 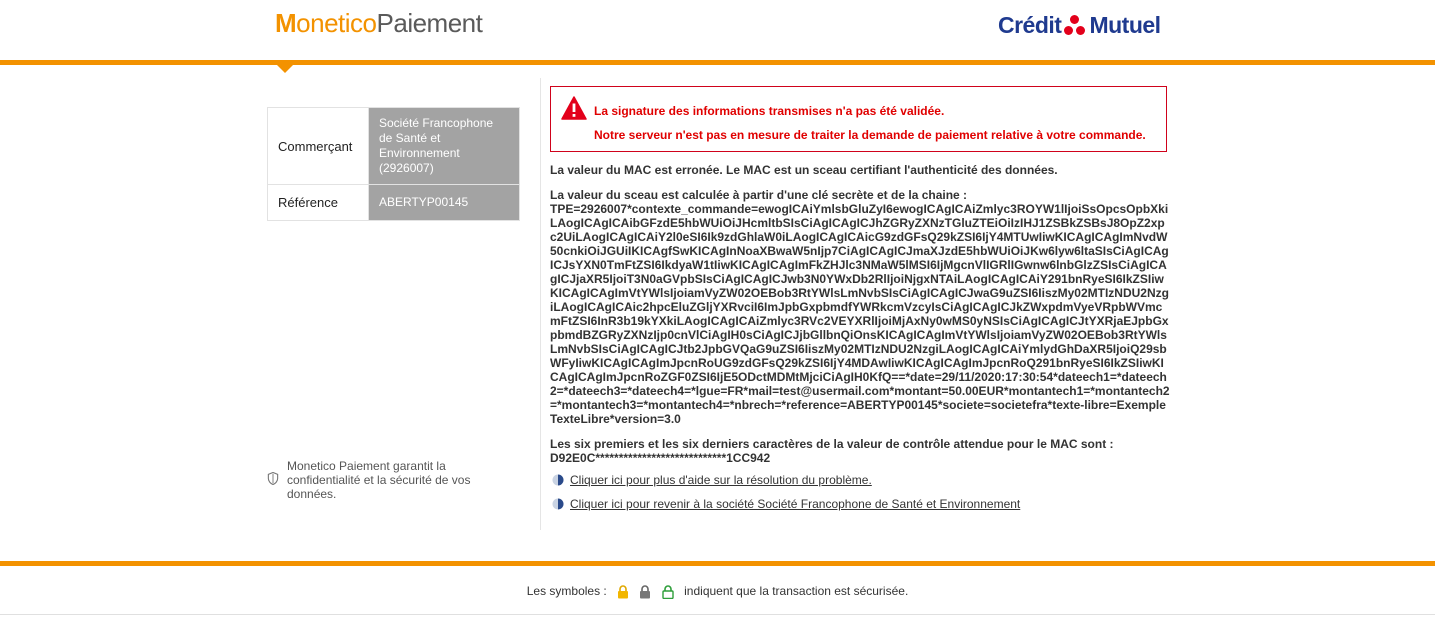 I want to click on credit-mutuel-emblem-icon, so click(x=1075, y=25).